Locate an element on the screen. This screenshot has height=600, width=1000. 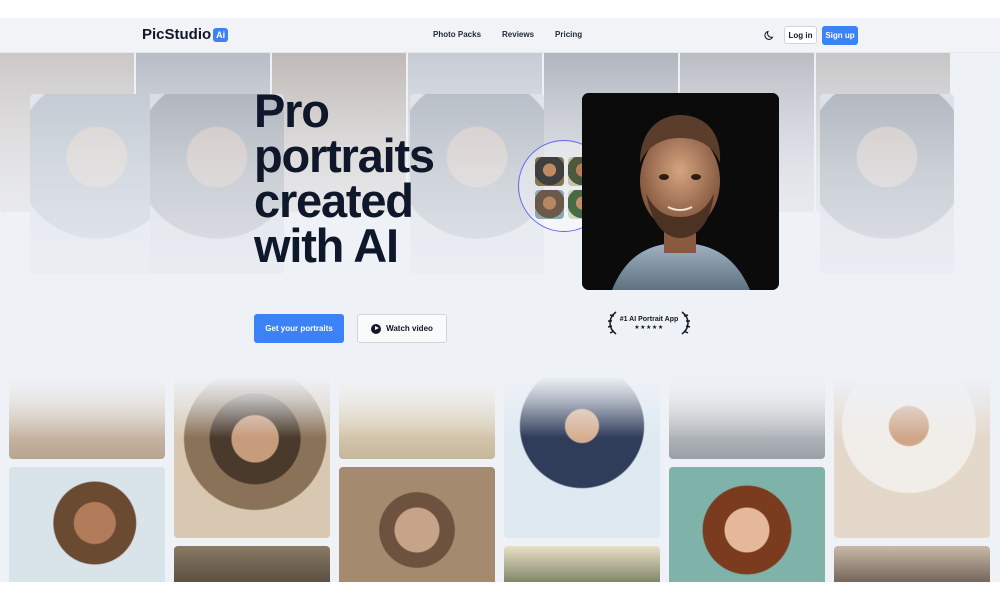
rating-stars: ★★★★★ is located at coordinates (649, 328).